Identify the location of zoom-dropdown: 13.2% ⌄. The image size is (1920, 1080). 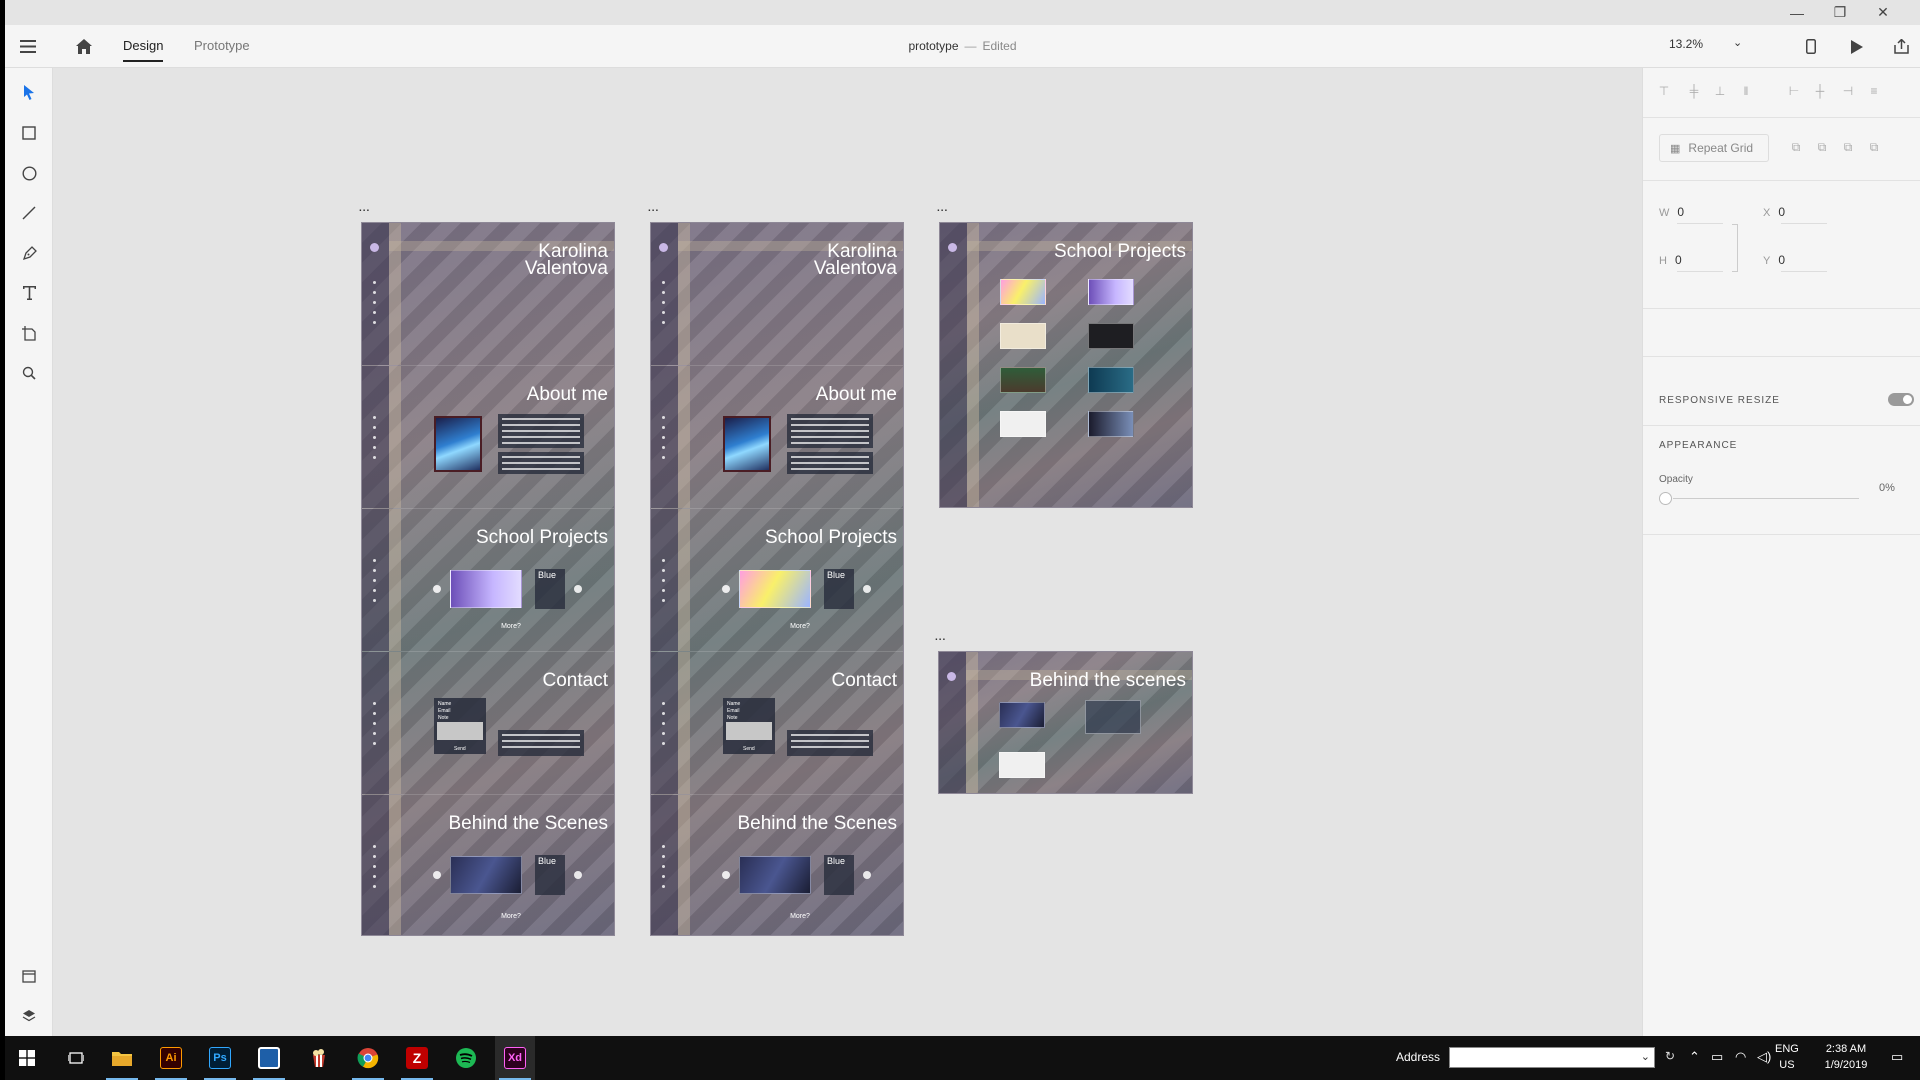
(1709, 44).